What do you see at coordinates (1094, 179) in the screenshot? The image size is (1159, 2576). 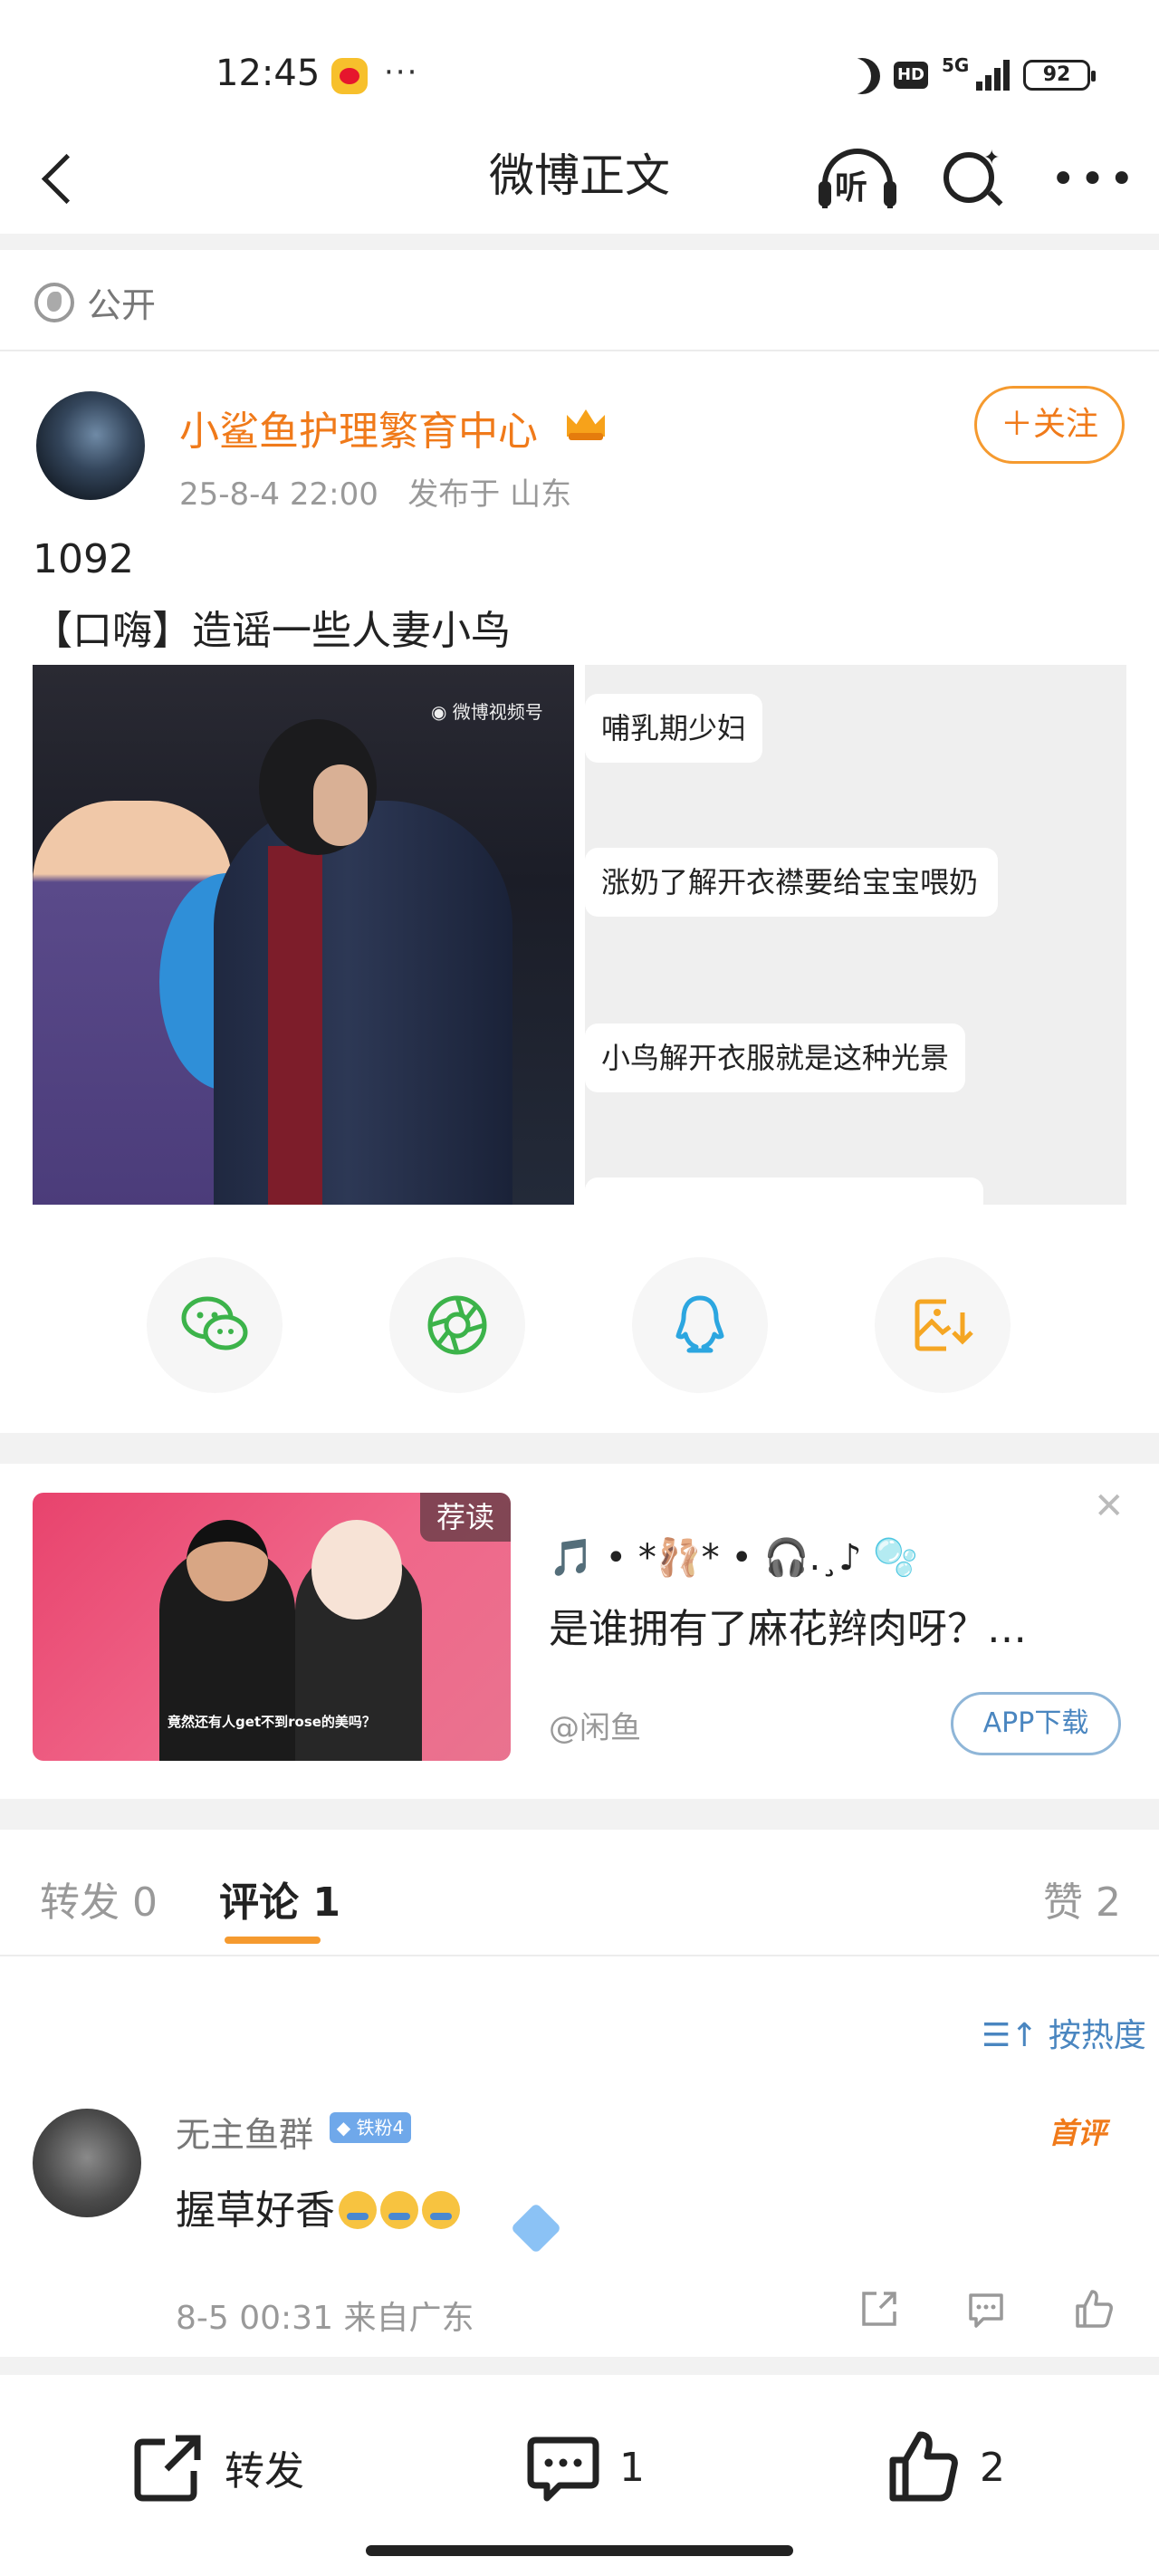 I see `more-icon: •••` at bounding box center [1094, 179].